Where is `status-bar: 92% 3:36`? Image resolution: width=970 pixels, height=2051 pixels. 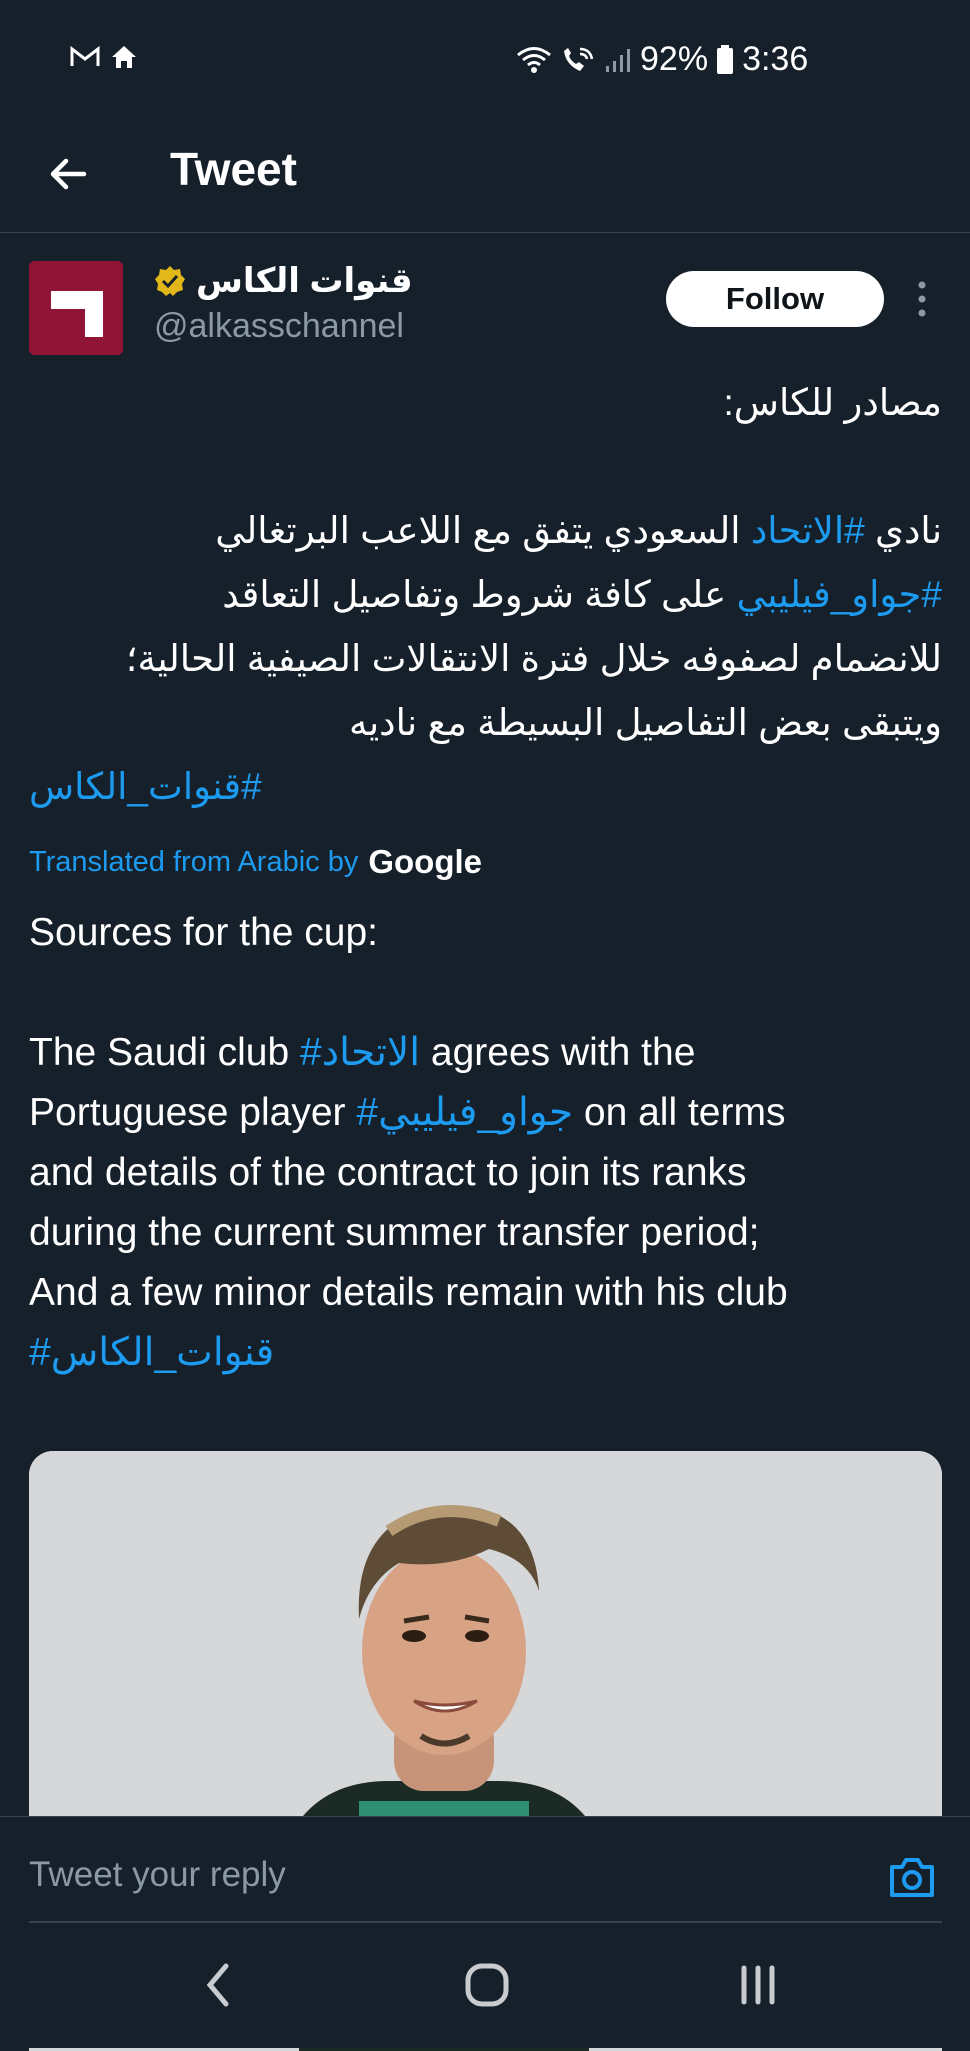
status-bar: 92% 3:36 is located at coordinates (485, 60).